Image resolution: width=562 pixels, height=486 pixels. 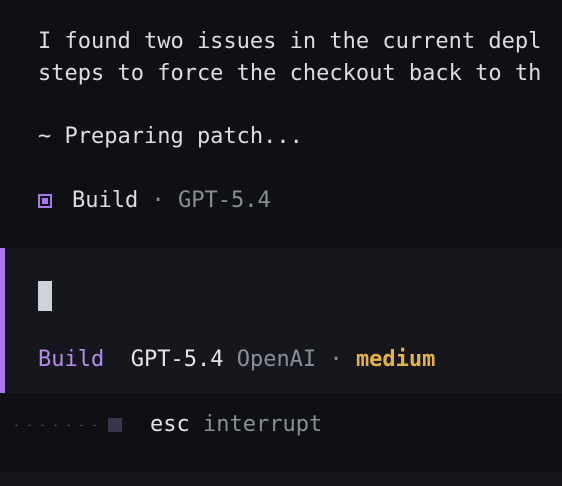 What do you see at coordinates (2, 320) in the screenshot?
I see `input-accent-bar` at bounding box center [2, 320].